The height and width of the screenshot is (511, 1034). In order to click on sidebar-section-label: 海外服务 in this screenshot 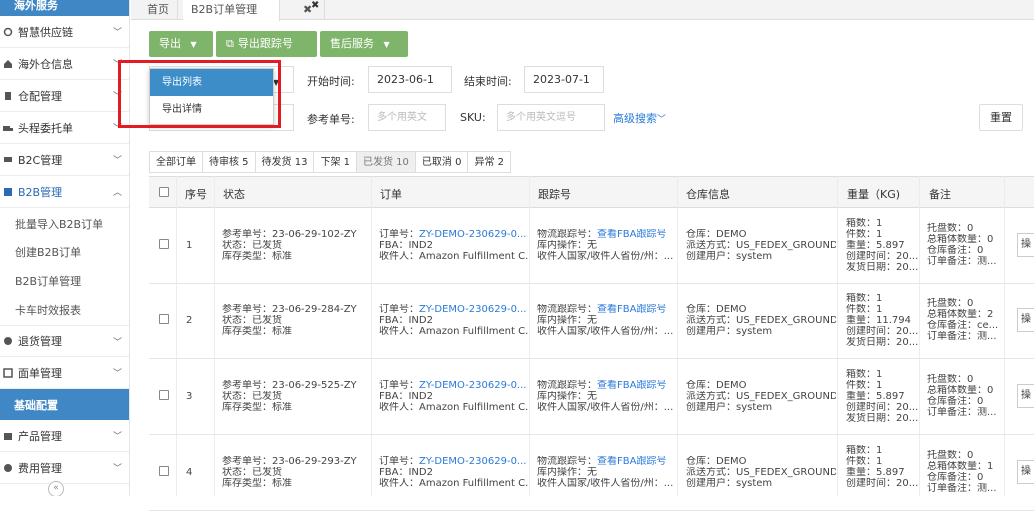, I will do `click(36, 6)`.